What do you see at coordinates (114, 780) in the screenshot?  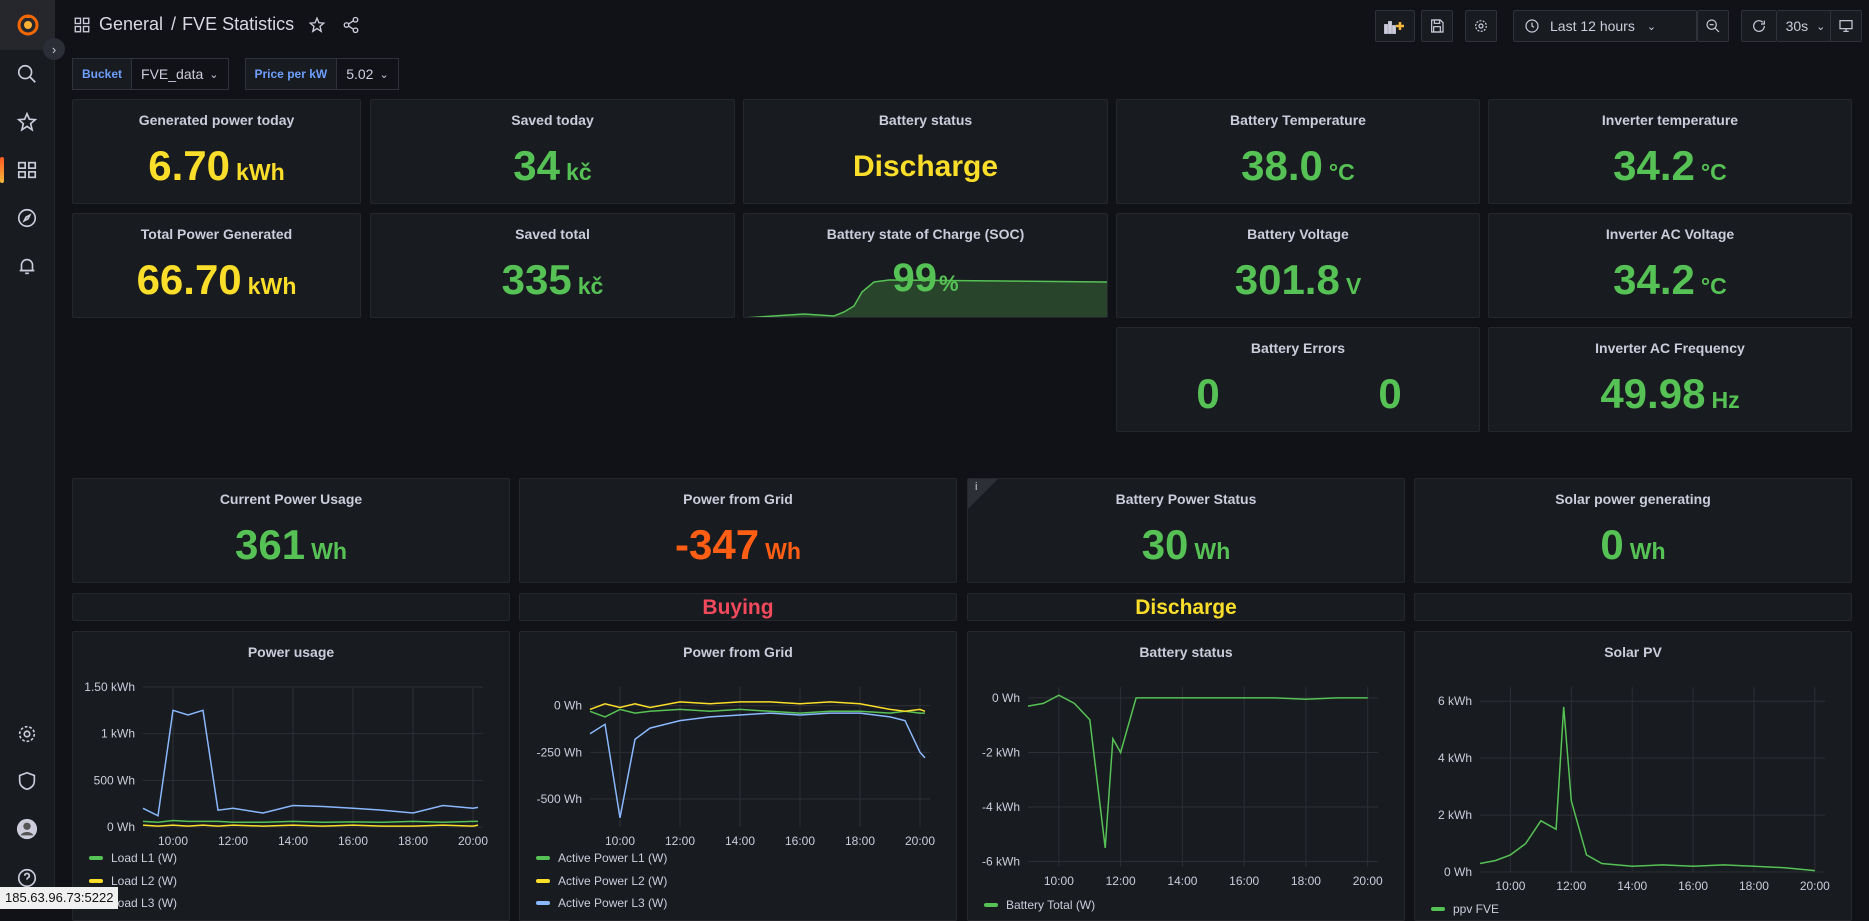 I see `y-tick-label: 500 Wh` at bounding box center [114, 780].